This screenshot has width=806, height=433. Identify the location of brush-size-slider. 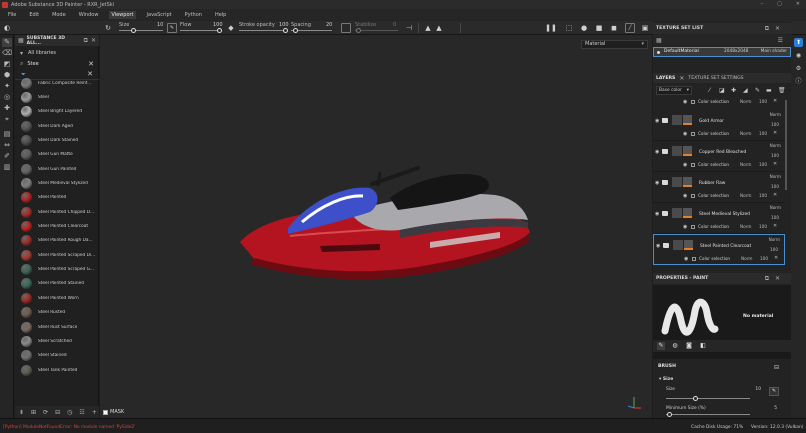
(708, 398).